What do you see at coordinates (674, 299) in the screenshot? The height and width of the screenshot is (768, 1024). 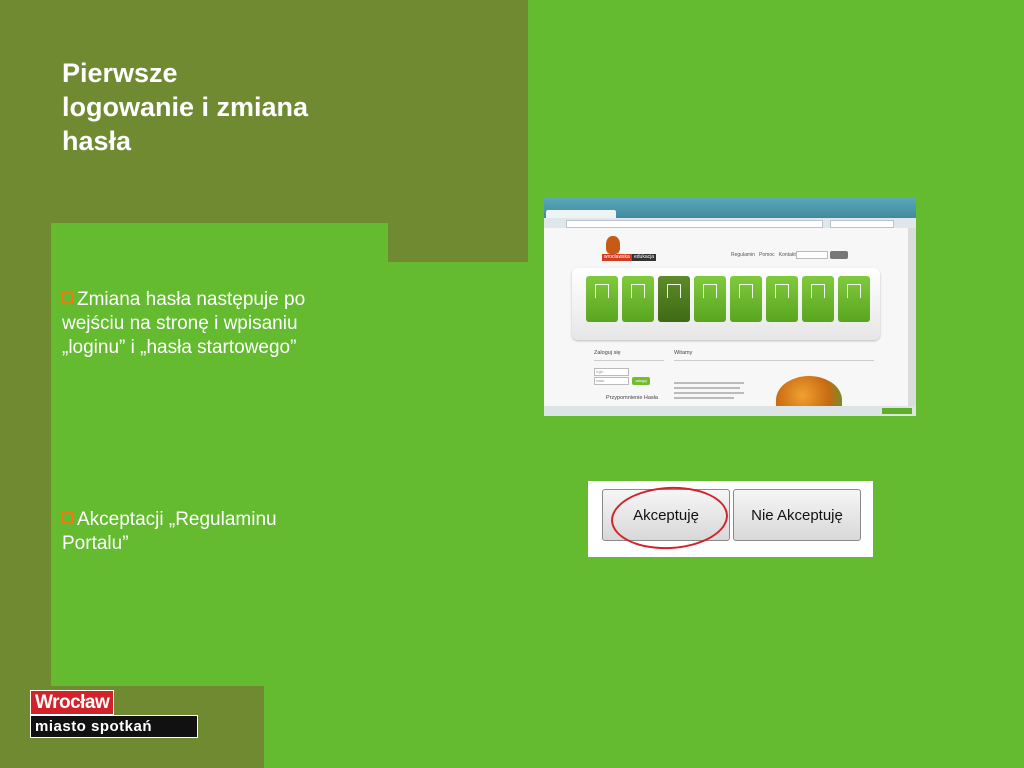 I see `menu-tile-active` at bounding box center [674, 299].